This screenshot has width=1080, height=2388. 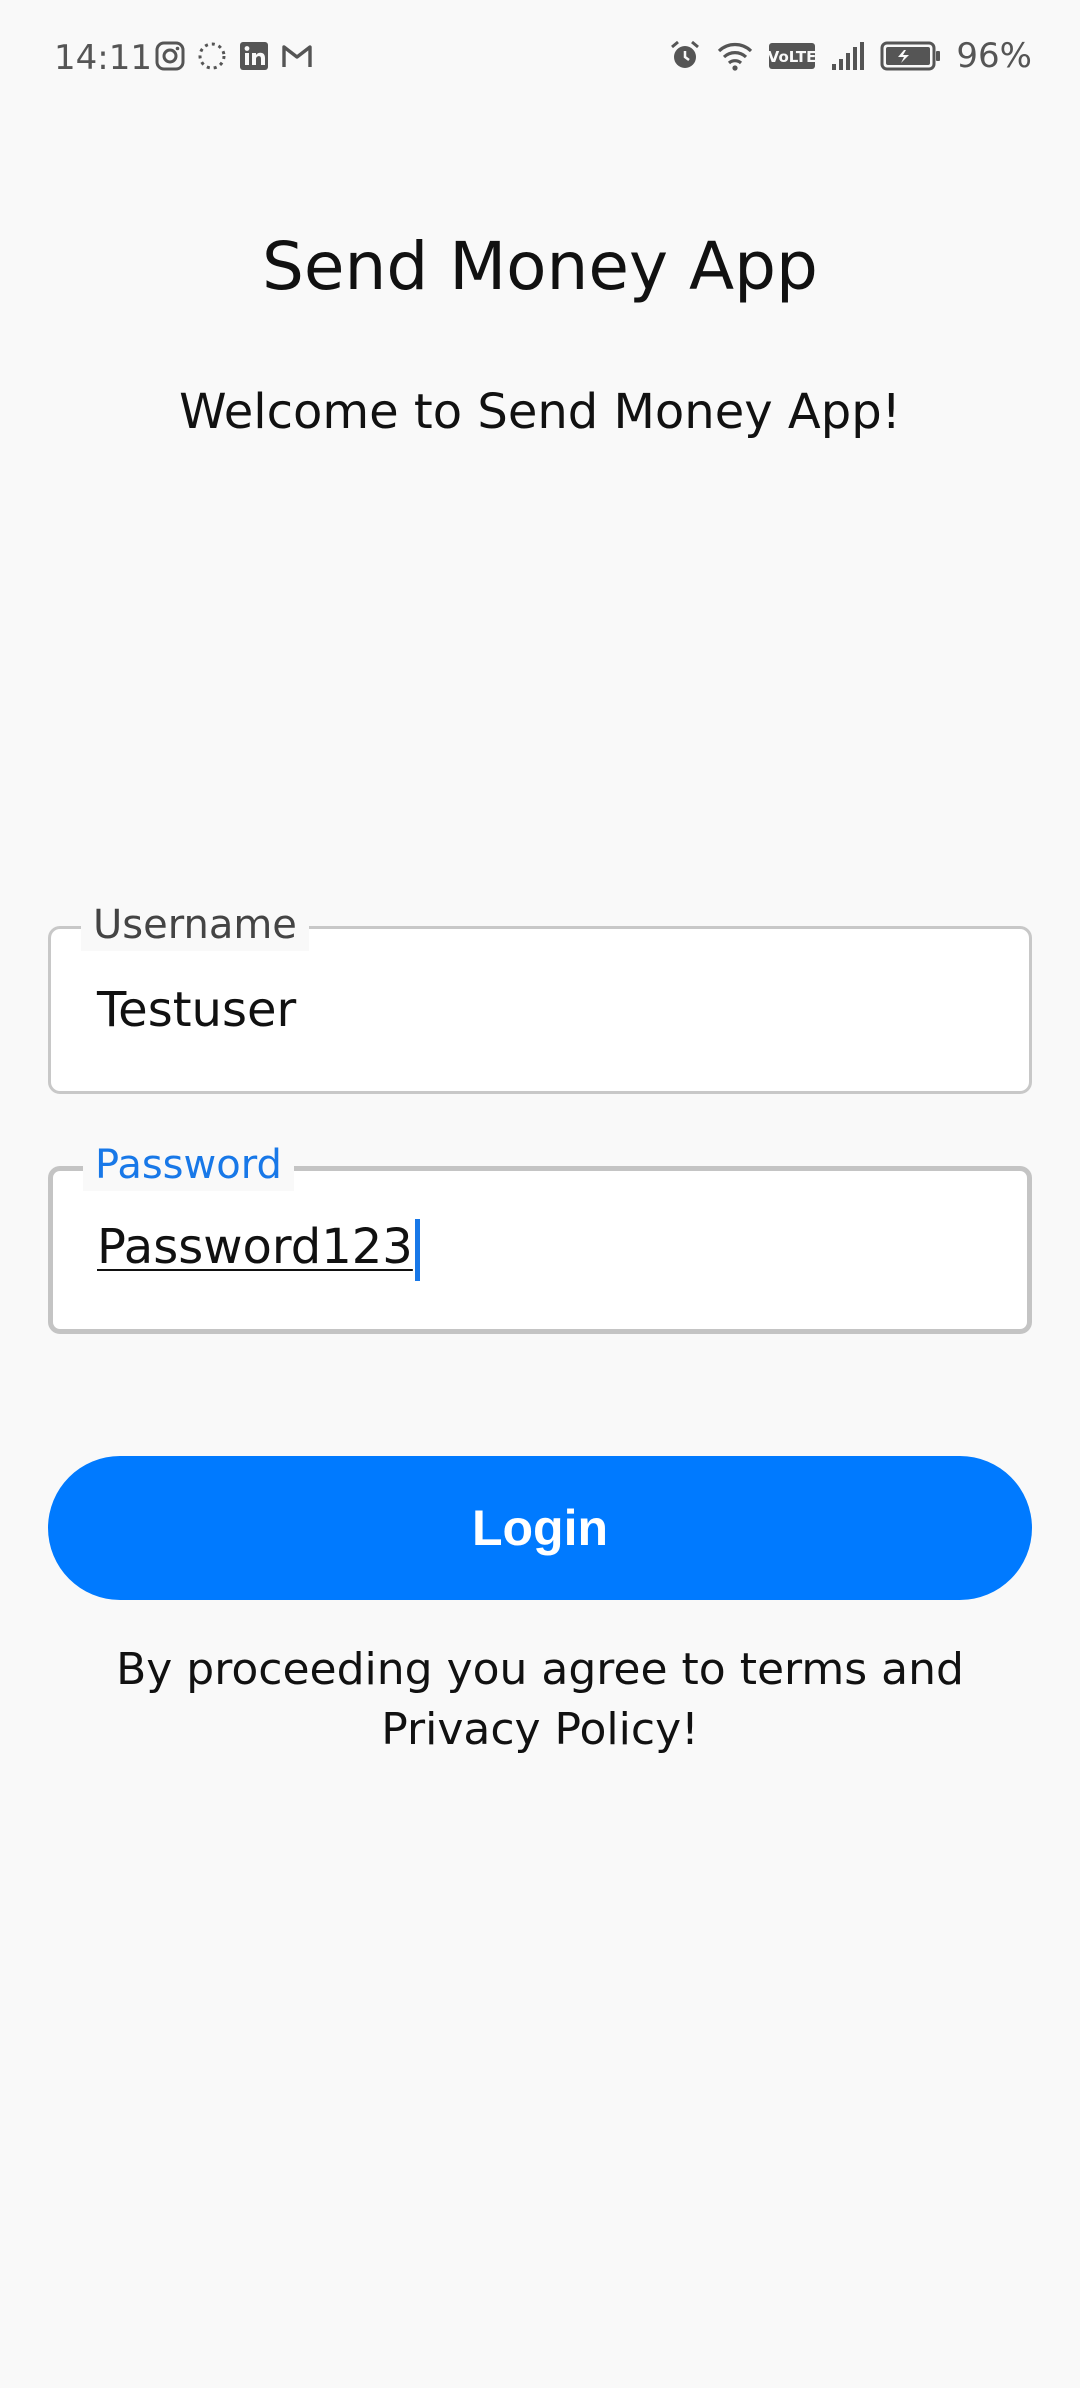 I want to click on password-value: Password123, so click(x=255, y=1247).